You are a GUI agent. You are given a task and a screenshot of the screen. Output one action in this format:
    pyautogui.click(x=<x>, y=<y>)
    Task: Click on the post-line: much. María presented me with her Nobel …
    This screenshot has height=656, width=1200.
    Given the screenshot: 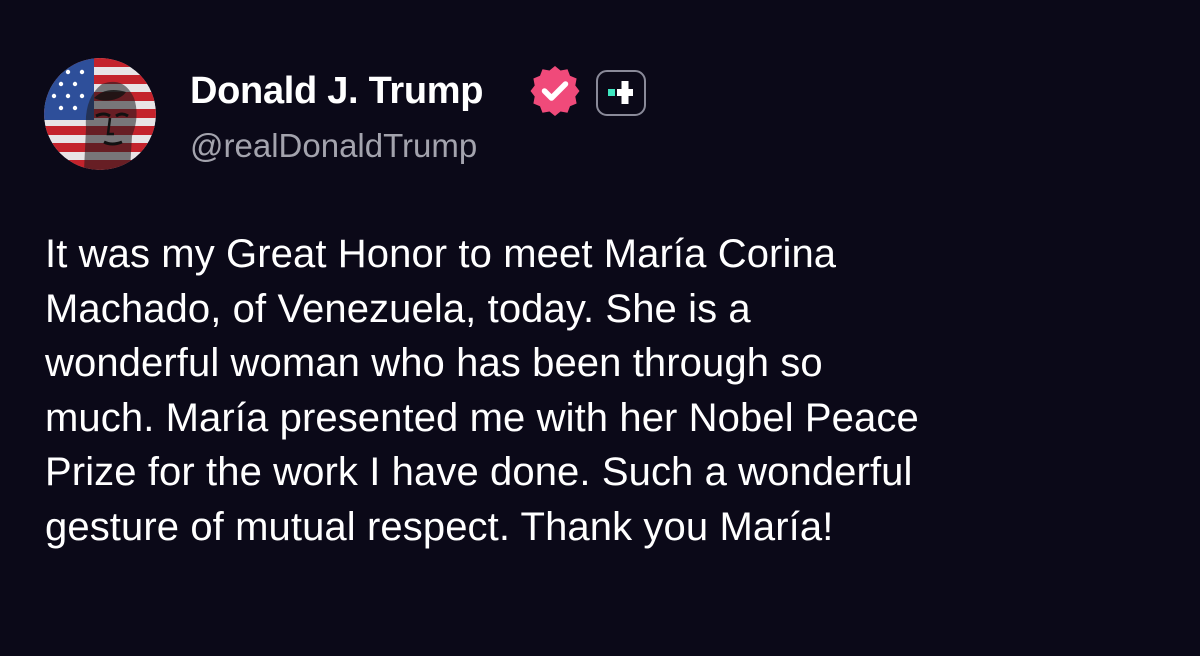 What is the action you would take?
    pyautogui.click(x=482, y=417)
    